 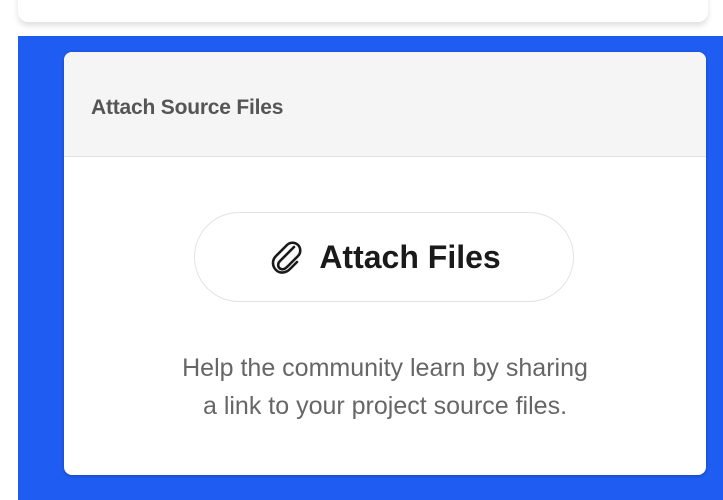 I want to click on card-title: Attach Source Files, so click(x=187, y=107).